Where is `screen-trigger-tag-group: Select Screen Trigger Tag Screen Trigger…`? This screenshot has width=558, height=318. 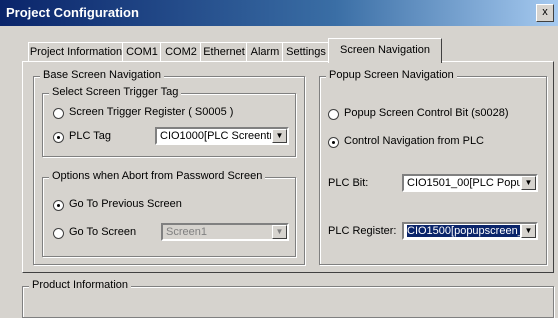 screen-trigger-tag-group: Select Screen Trigger Tag Screen Trigger… is located at coordinates (169, 121).